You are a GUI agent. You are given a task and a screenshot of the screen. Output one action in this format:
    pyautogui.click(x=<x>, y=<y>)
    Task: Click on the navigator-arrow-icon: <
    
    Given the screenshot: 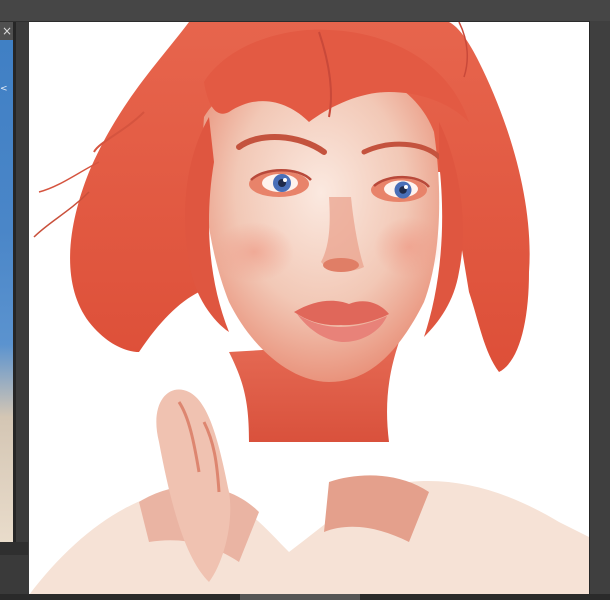 What is the action you would take?
    pyautogui.click(x=4, y=89)
    